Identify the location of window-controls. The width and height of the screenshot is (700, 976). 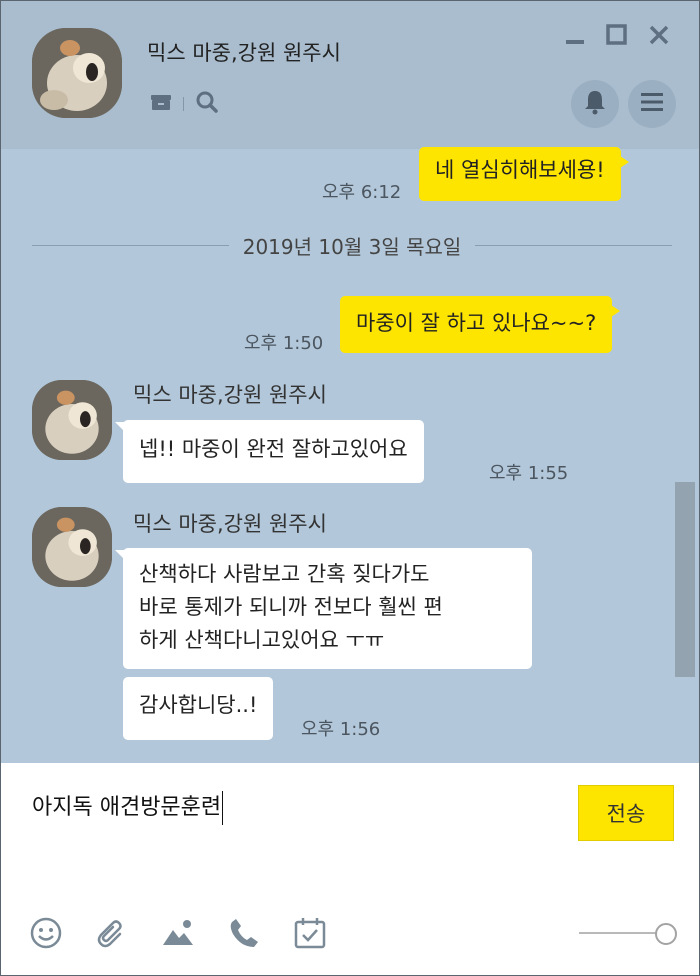
(617, 35).